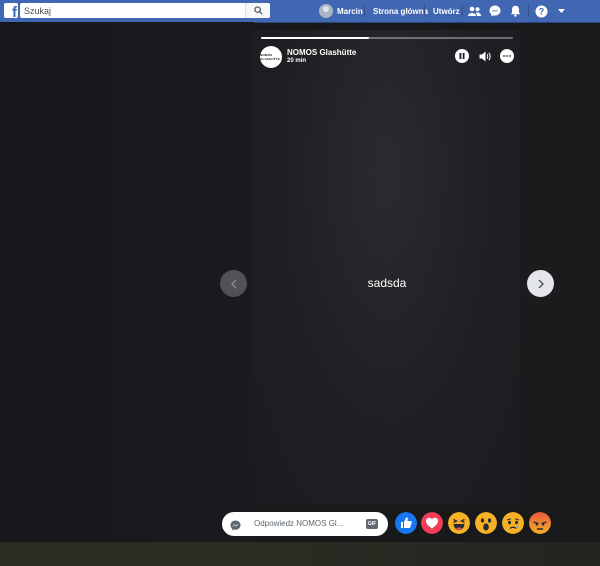 The width and height of the screenshot is (600, 566). What do you see at coordinates (486, 523) in the screenshot?
I see `wow-reaction-icon` at bounding box center [486, 523].